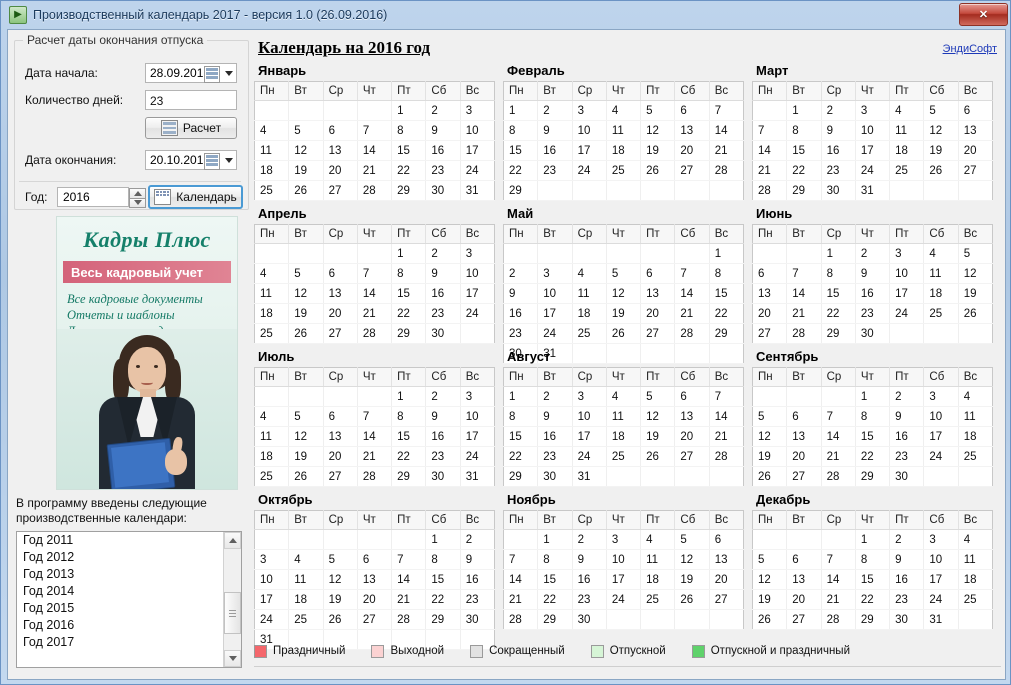 Image resolution: width=1011 pixels, height=685 pixels. I want to click on scroll-up-button, so click(232, 540).